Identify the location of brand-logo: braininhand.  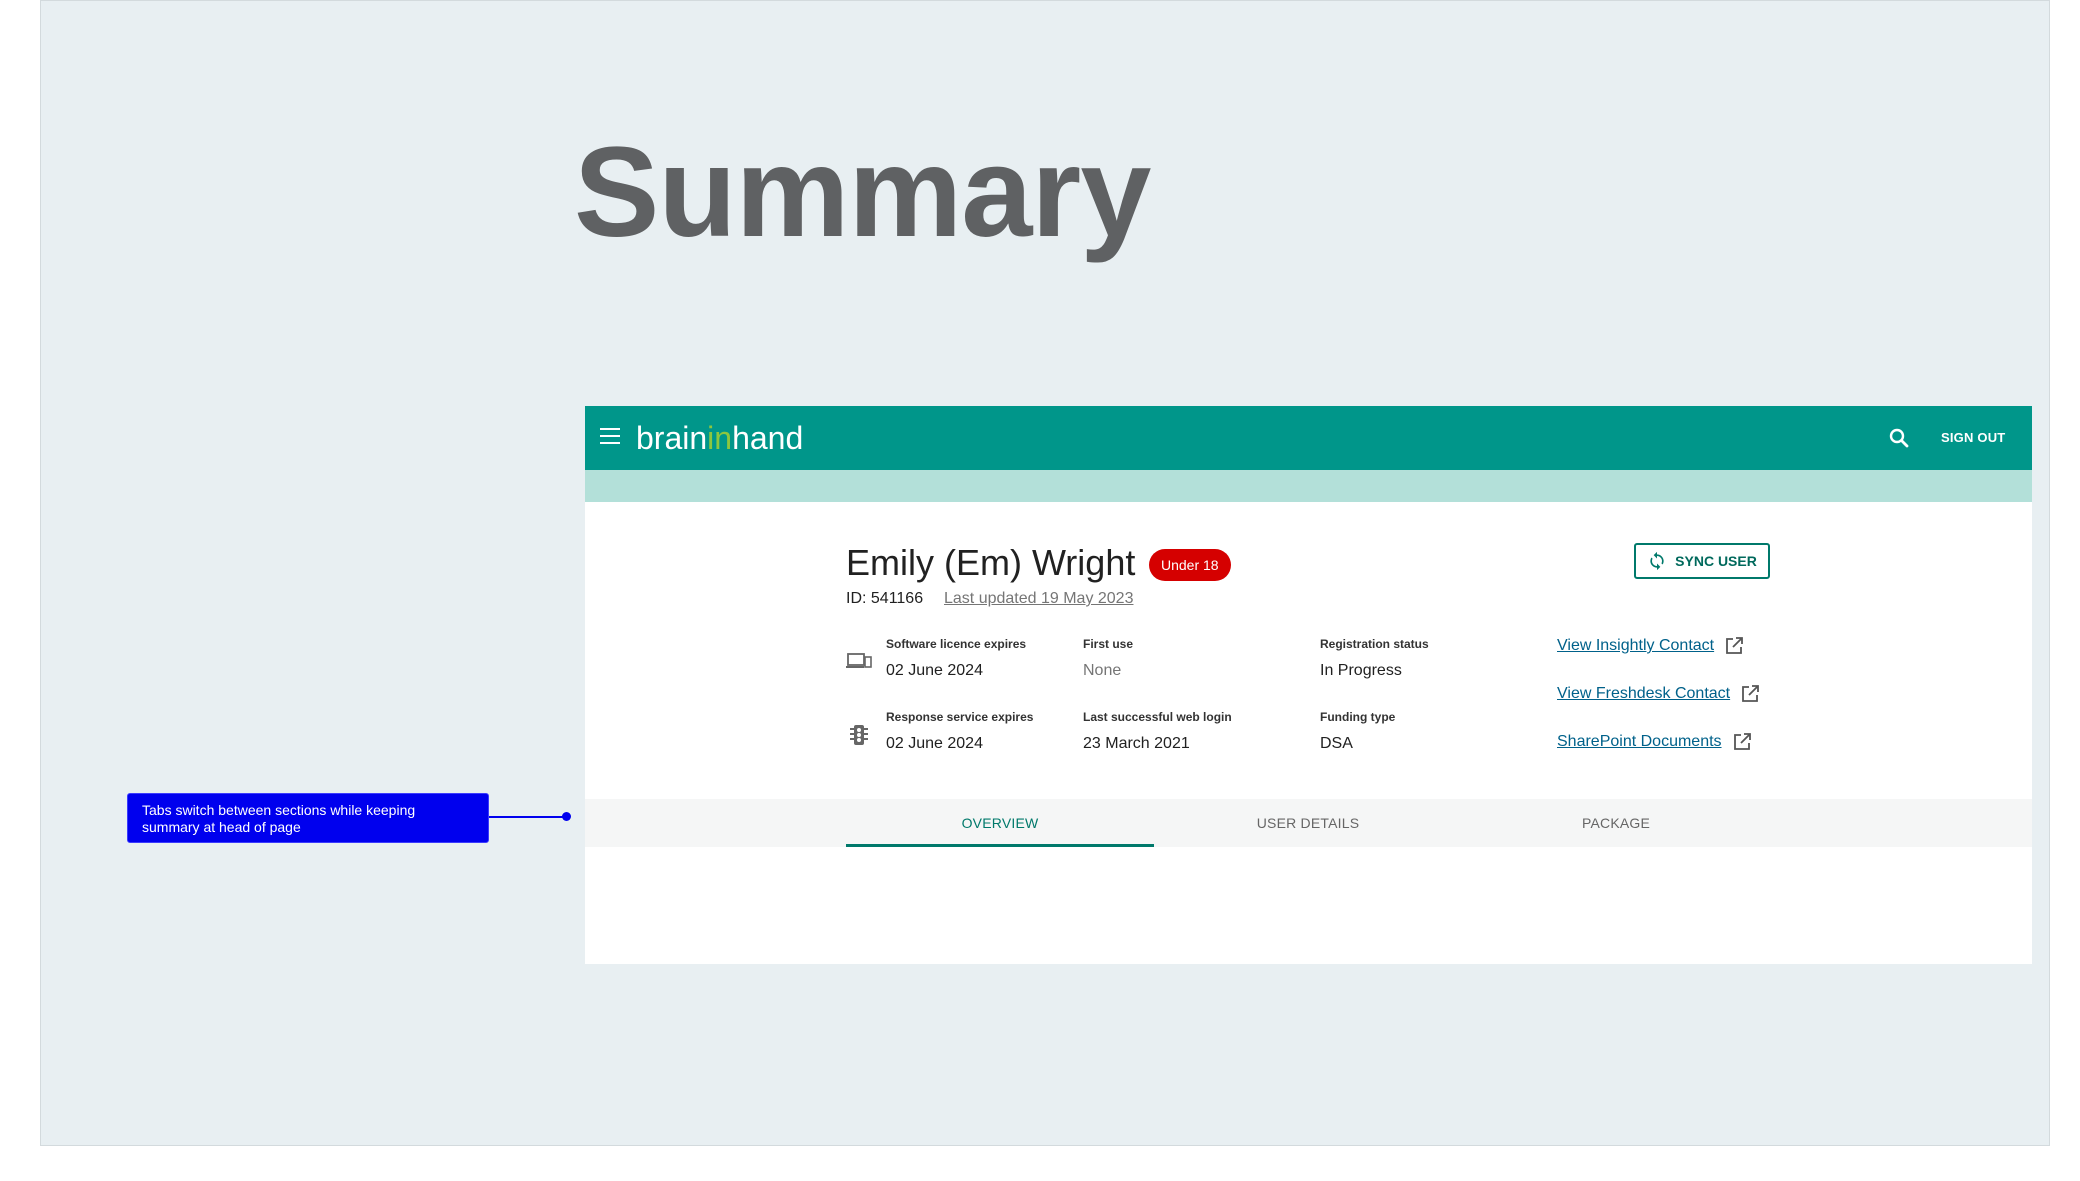
(719, 438).